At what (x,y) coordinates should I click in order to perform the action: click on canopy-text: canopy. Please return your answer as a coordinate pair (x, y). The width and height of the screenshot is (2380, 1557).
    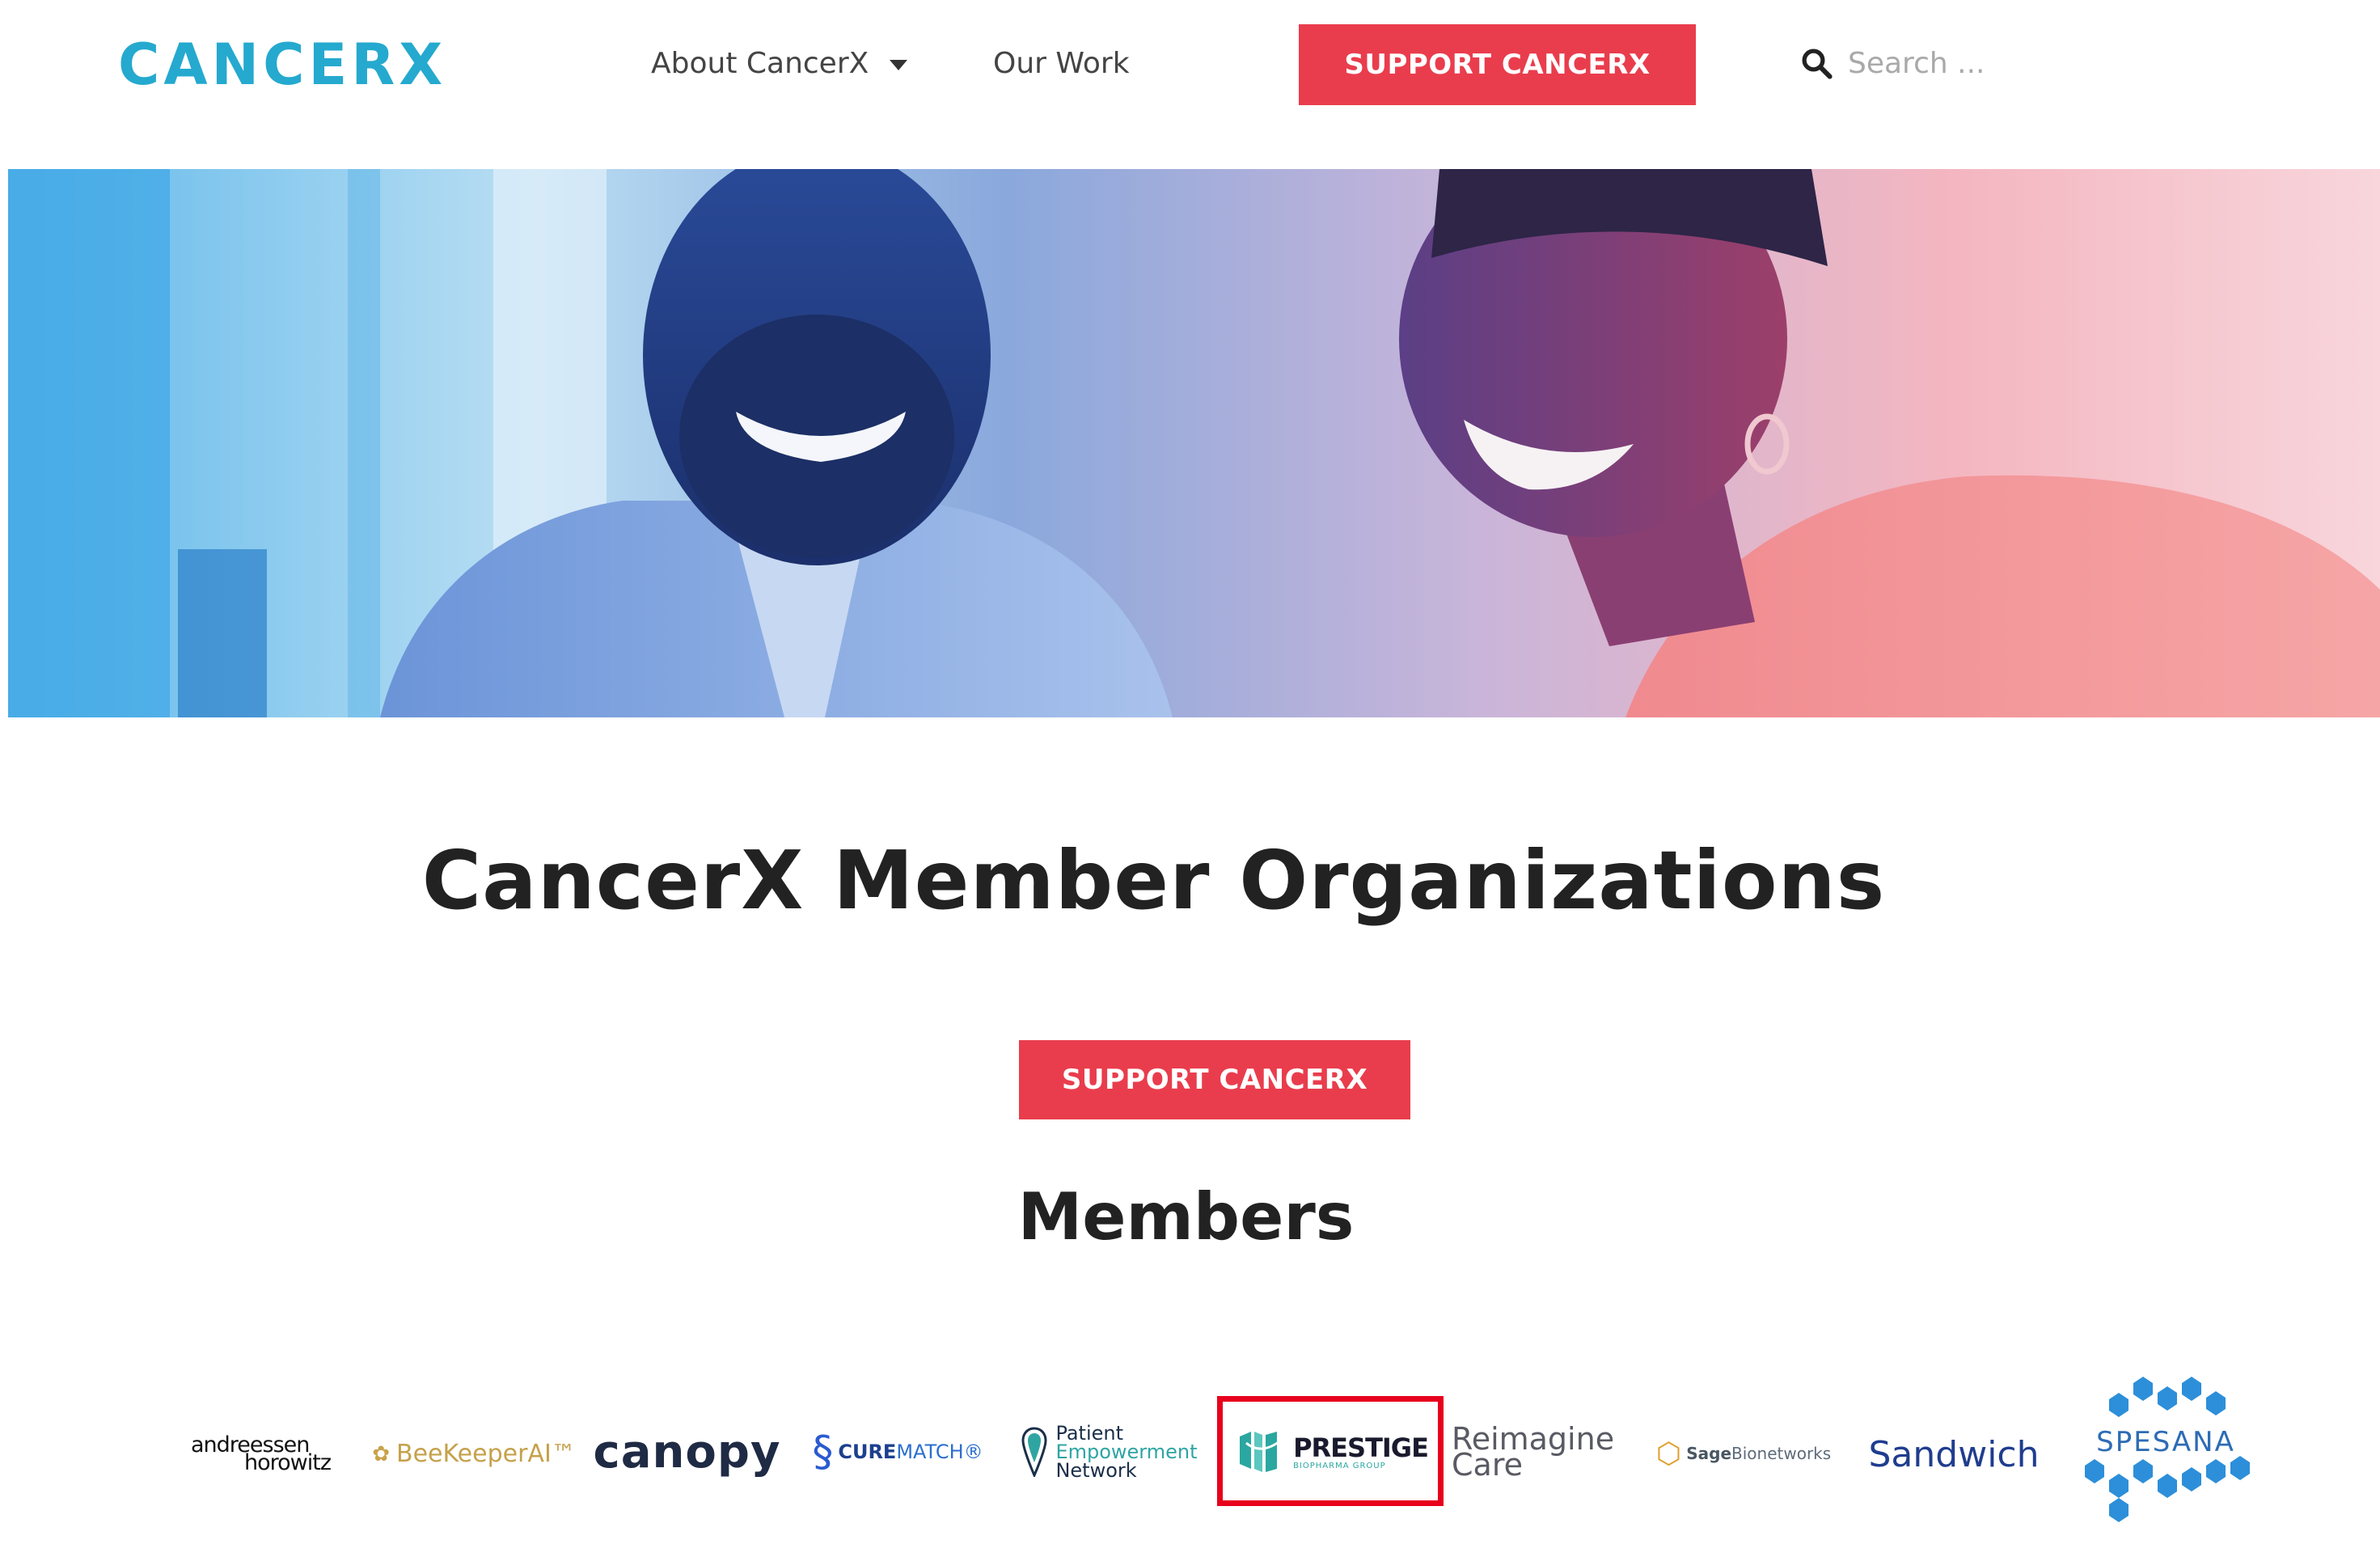
    Looking at the image, I should click on (687, 1452).